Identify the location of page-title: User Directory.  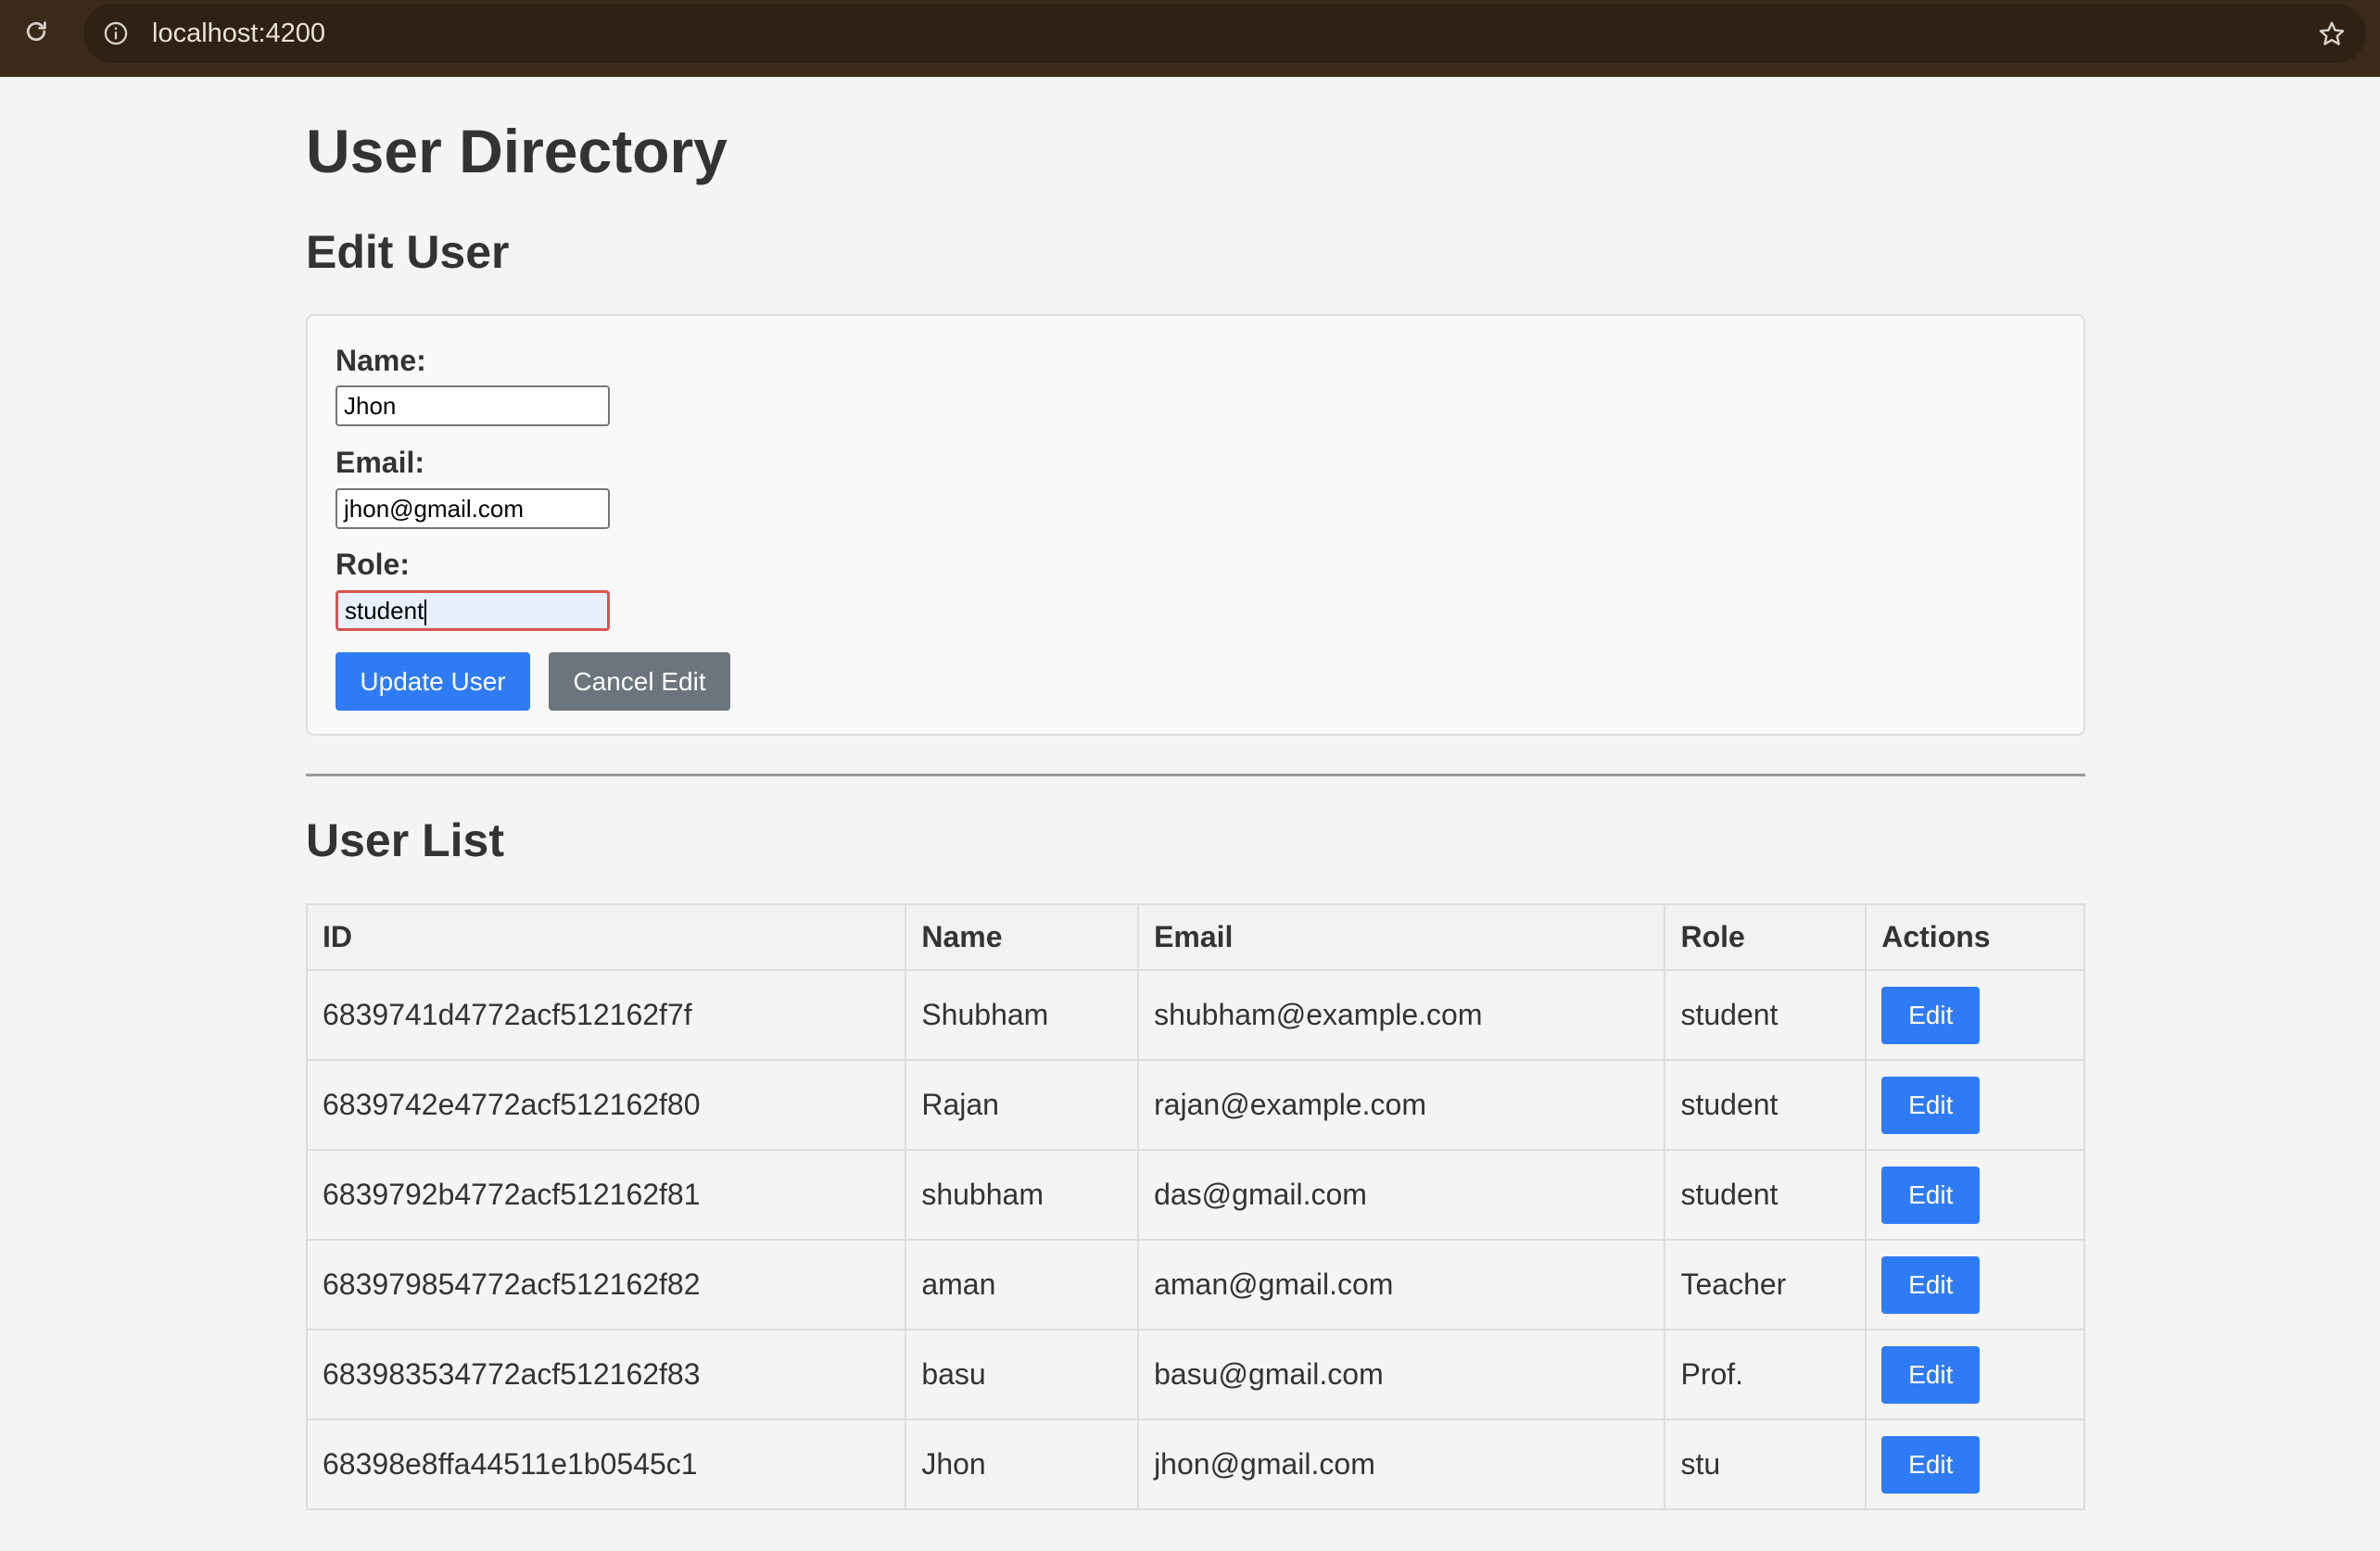
(517, 151).